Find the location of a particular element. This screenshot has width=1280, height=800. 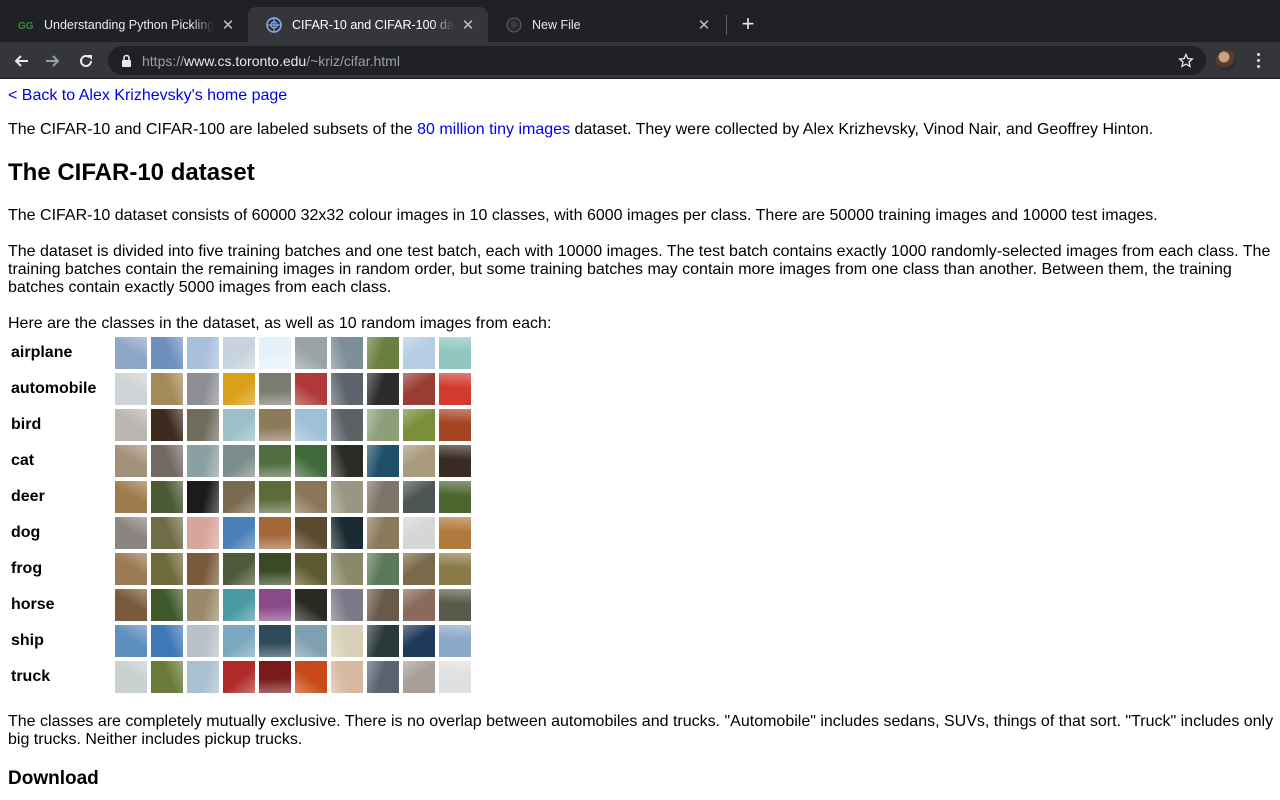

gfg-icon: GG is located at coordinates (26, 25).